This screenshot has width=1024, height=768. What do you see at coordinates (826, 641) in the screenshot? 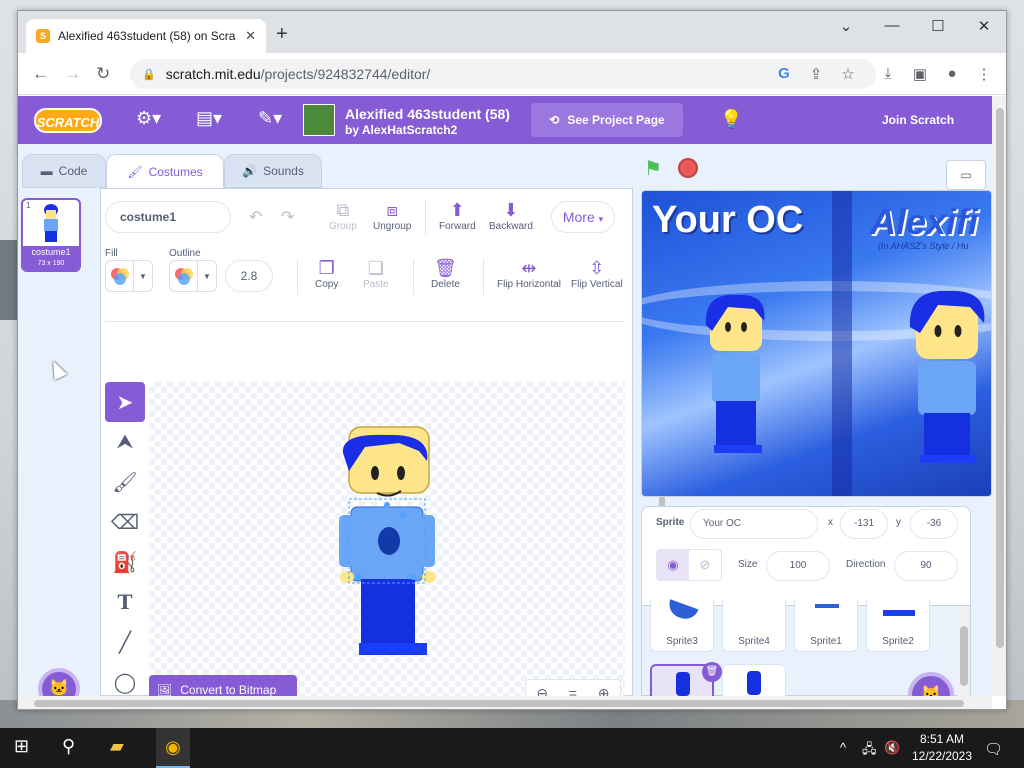
I see `sprite-name: Sprite1` at bounding box center [826, 641].